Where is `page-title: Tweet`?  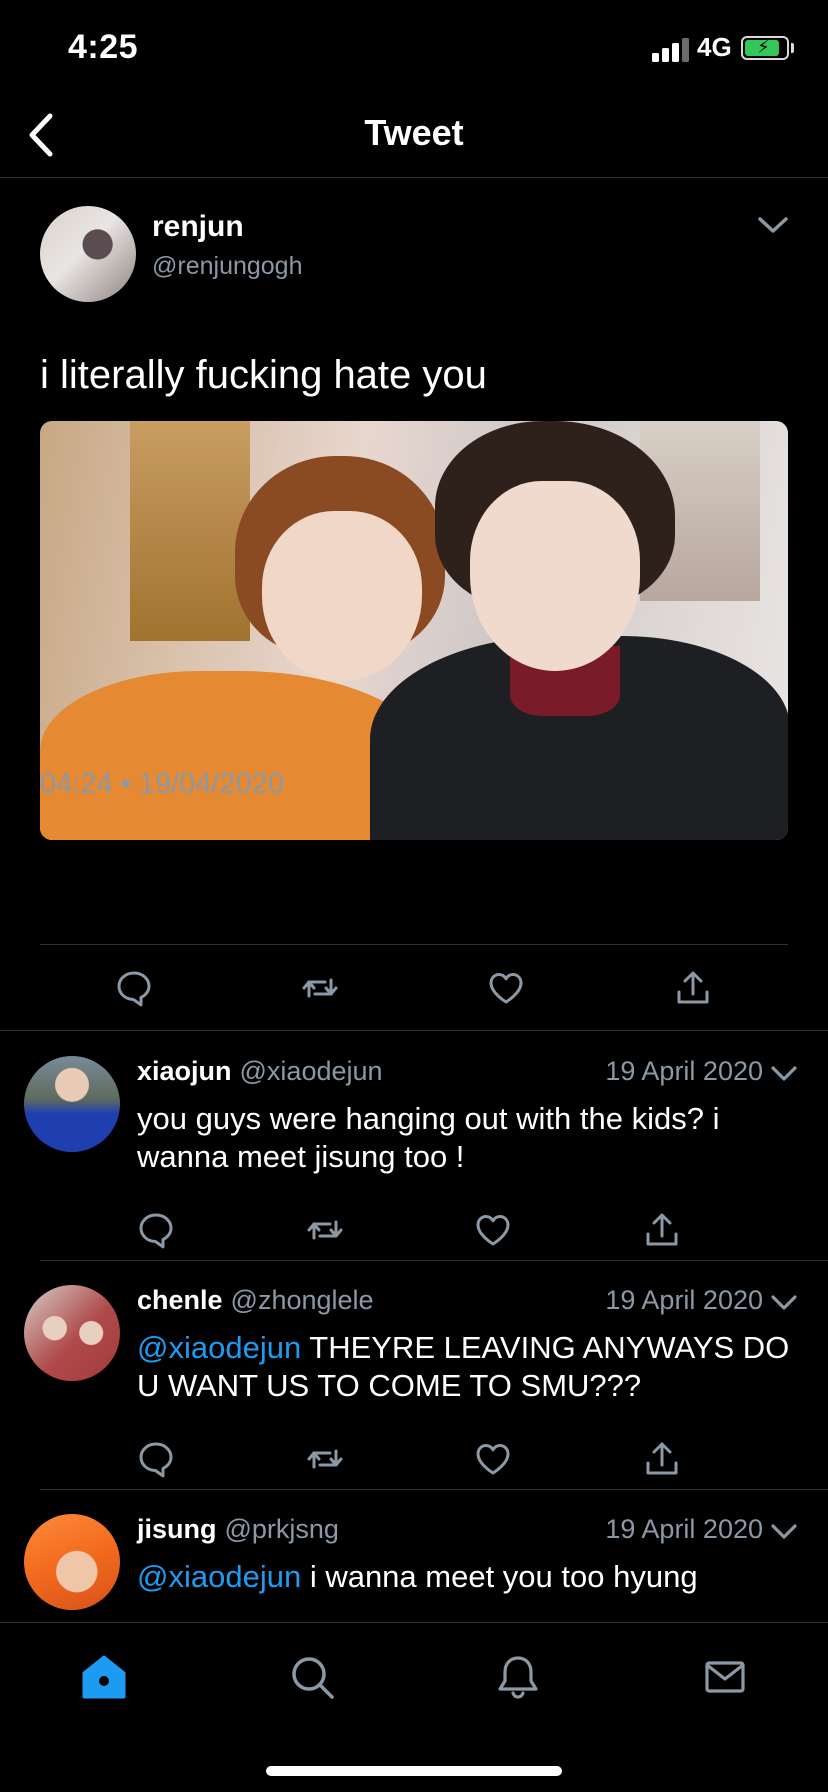 page-title: Tweet is located at coordinates (414, 132).